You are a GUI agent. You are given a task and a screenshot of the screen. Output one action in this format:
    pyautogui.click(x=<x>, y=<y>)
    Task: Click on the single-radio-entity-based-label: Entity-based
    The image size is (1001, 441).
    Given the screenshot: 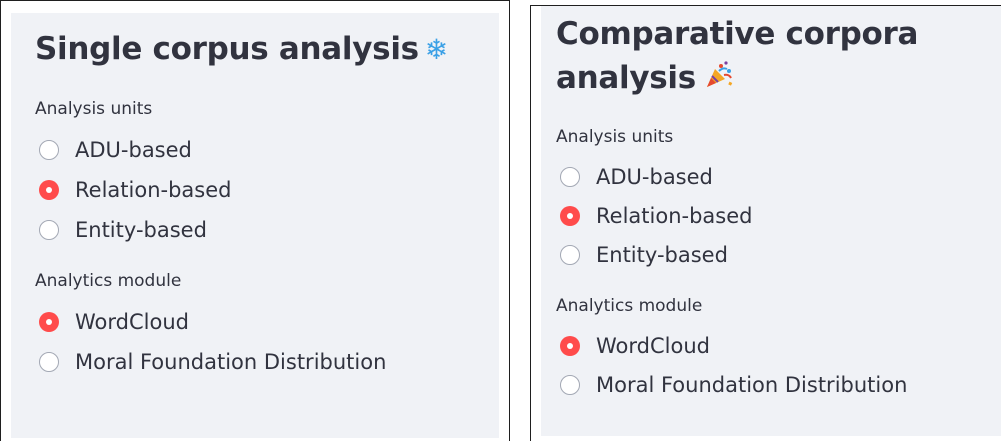 What is the action you would take?
    pyautogui.click(x=141, y=230)
    